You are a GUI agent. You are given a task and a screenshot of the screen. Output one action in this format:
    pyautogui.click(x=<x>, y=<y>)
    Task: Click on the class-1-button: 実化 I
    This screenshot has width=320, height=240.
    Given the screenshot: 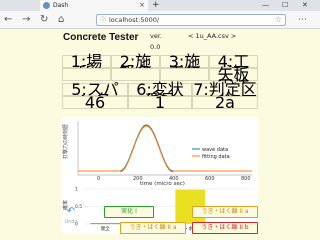 What is the action you would take?
    pyautogui.click(x=129, y=212)
    